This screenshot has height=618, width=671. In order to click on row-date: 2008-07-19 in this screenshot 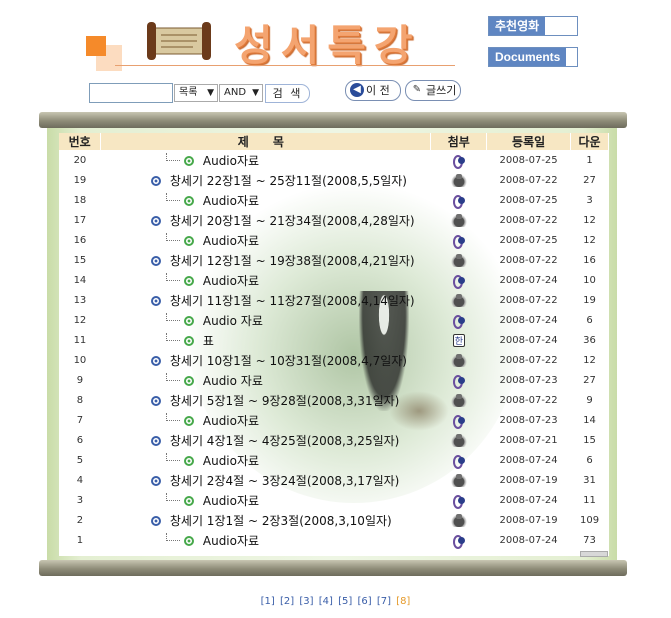, I will do `click(528, 520)`.